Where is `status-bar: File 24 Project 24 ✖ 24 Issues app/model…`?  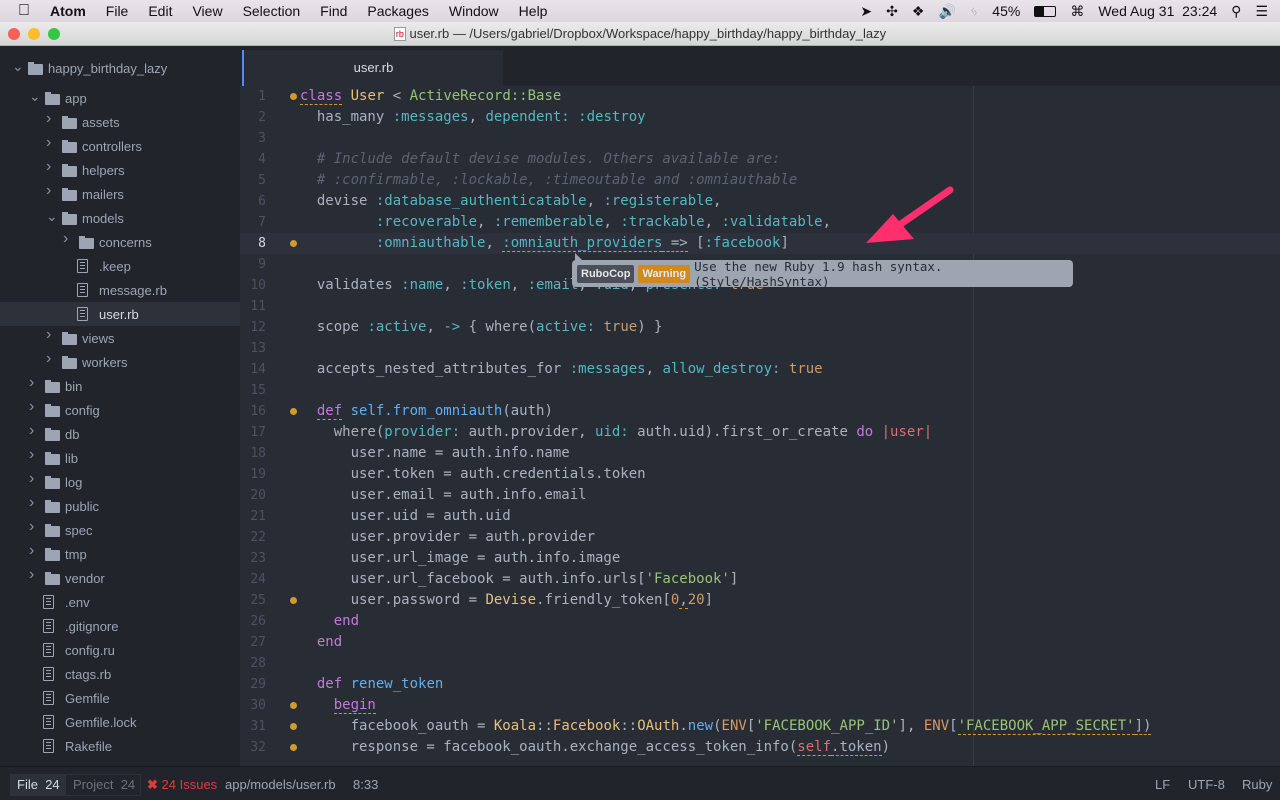
status-bar: File 24 Project 24 ✖ 24 Issues app/model… is located at coordinates (640, 783).